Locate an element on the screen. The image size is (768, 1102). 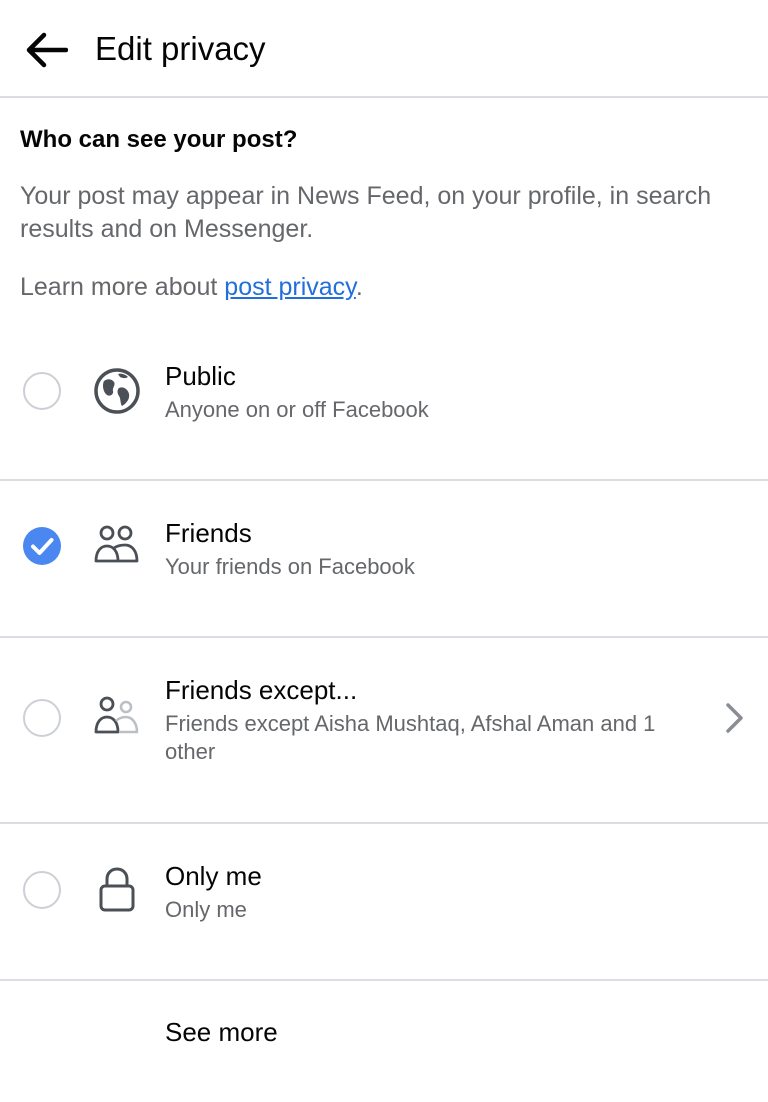
option-friends-subtitle: Your friends on Facebook is located at coordinates (290, 566).